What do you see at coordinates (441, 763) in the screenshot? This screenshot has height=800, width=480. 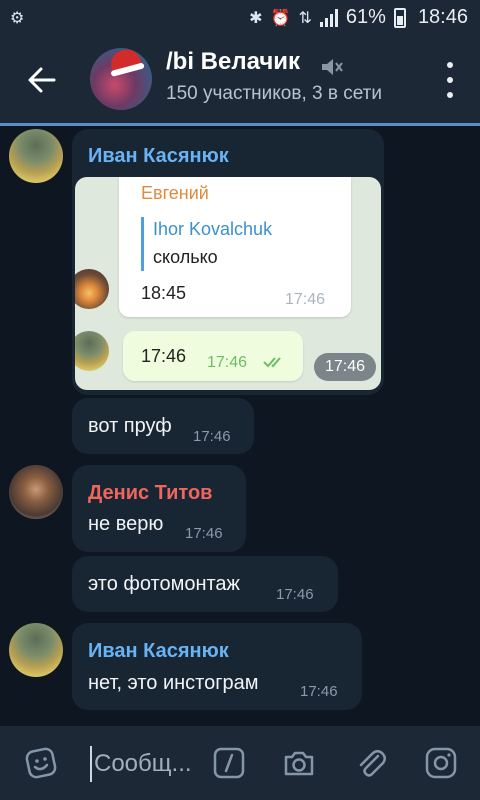 I see `instagram-camera-icon` at bounding box center [441, 763].